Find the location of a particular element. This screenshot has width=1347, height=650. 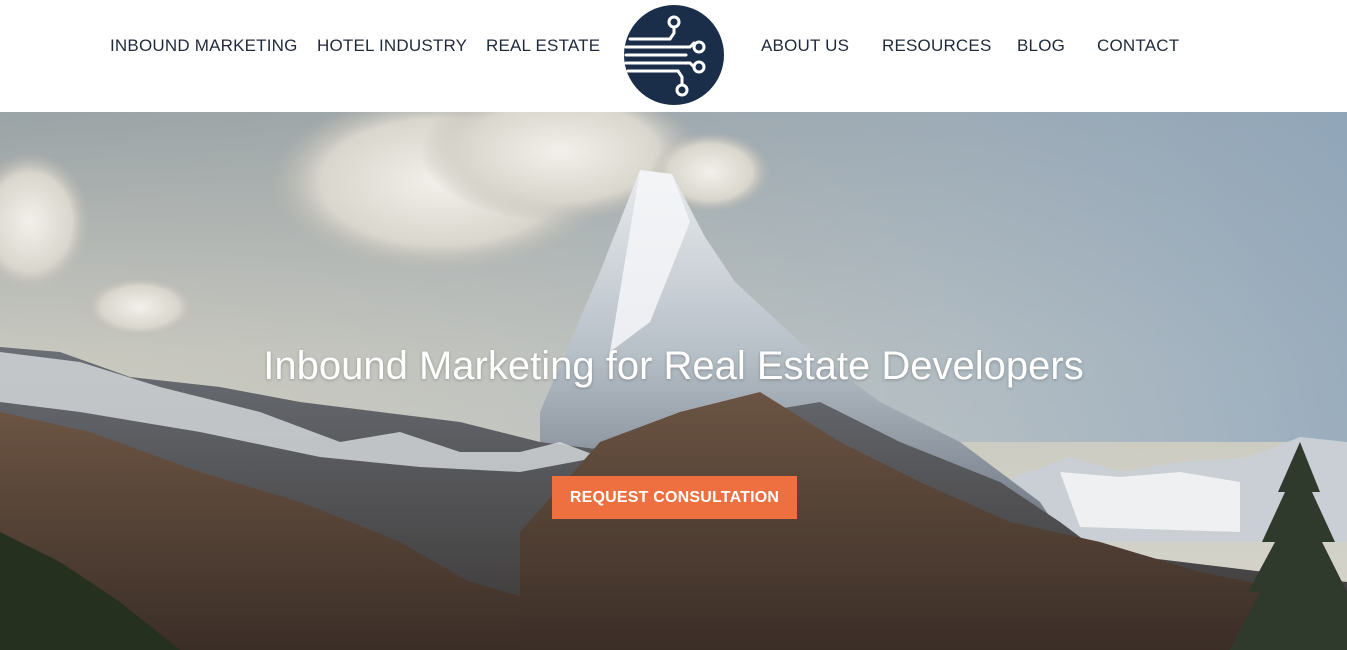

circuit-logo-icon is located at coordinates (674, 55).